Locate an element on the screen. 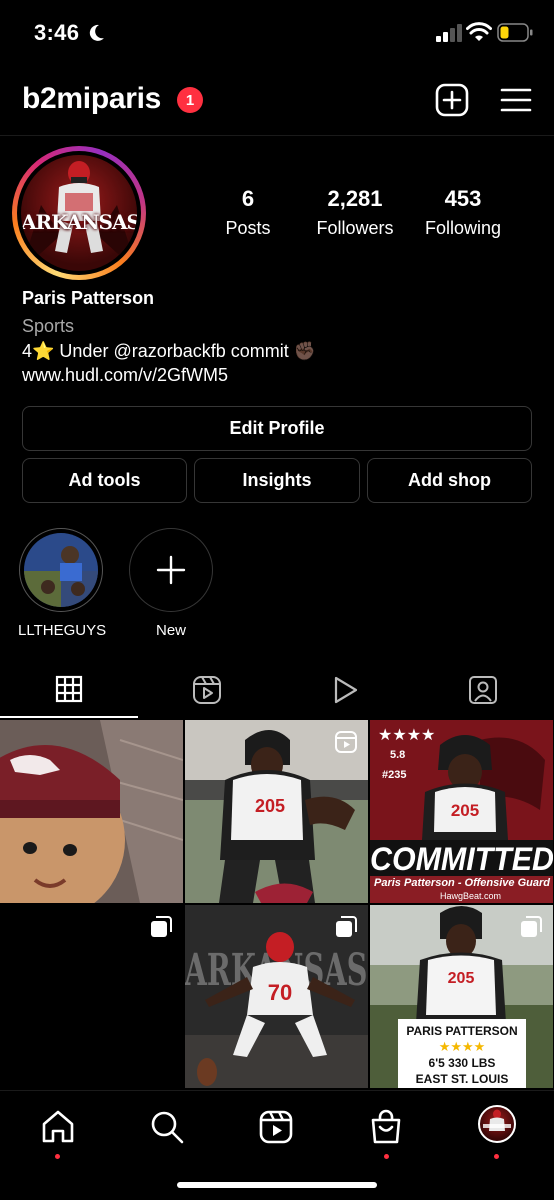 The width and height of the screenshot is (554, 1200). profile-avatar is located at coordinates (497, 1124).